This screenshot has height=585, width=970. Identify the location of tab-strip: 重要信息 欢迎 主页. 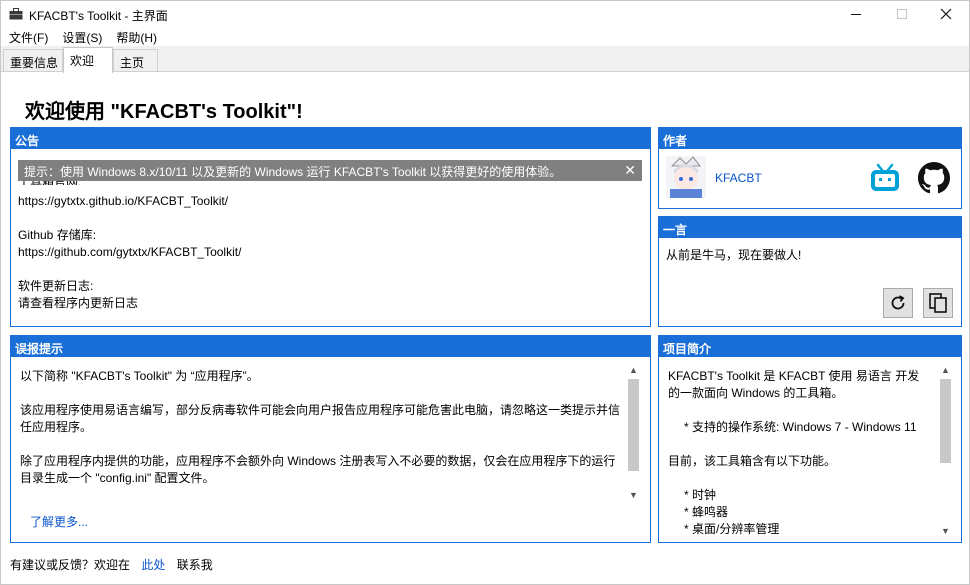
(485, 59).